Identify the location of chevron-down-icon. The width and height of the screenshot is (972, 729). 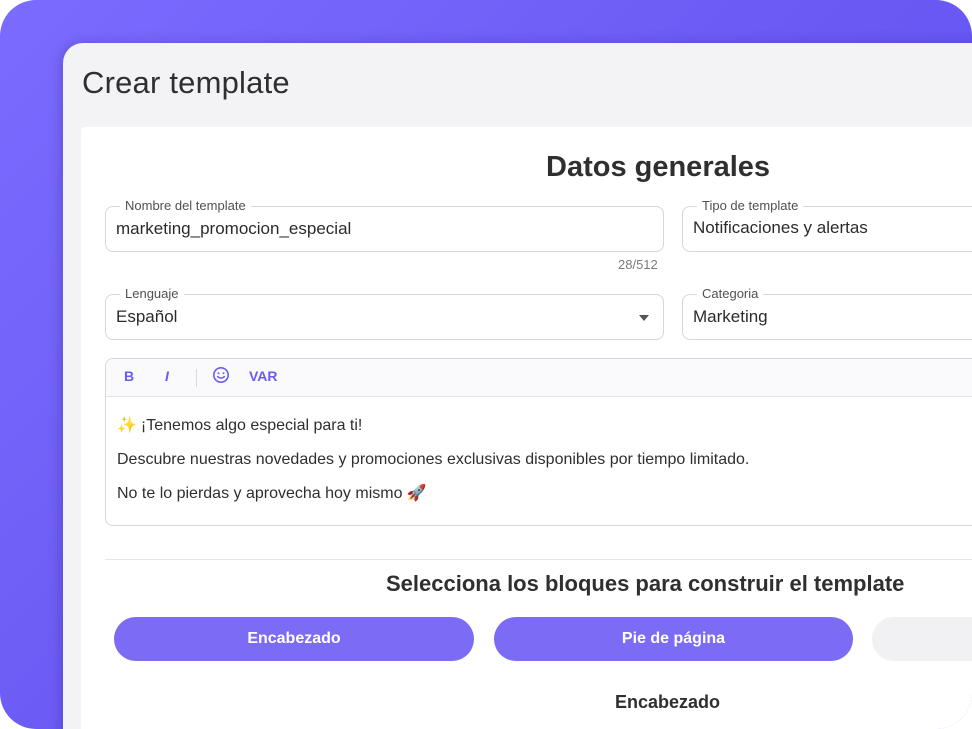
(644, 318).